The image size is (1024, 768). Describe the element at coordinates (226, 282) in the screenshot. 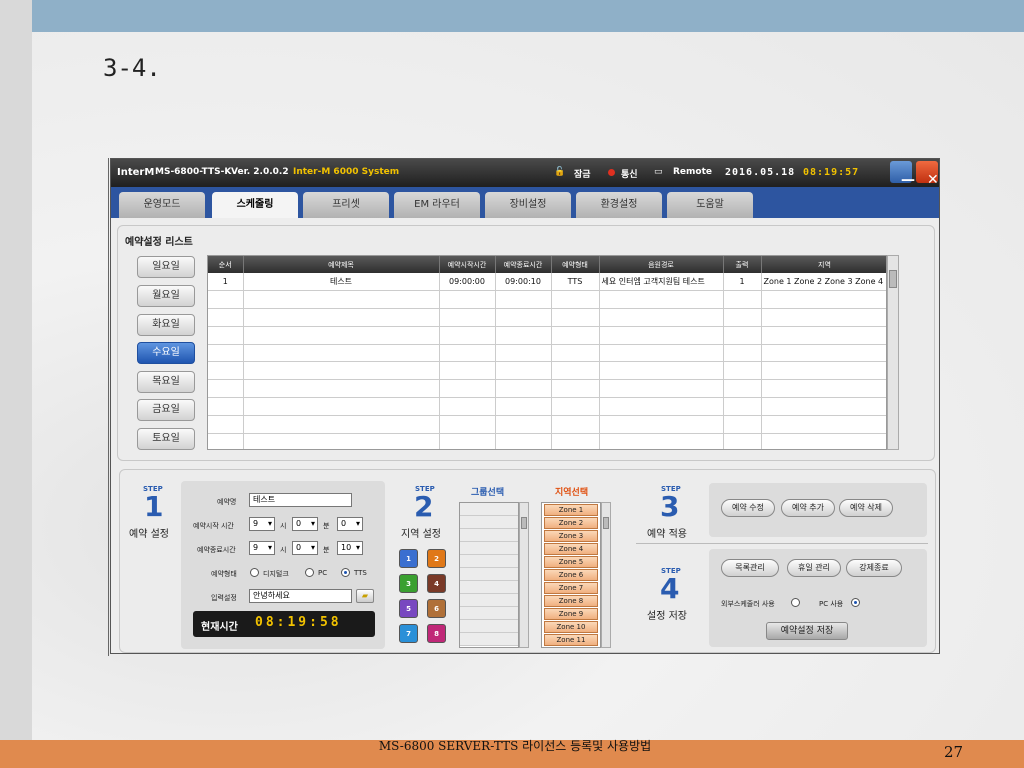

I see `cell-order: 1` at that location.